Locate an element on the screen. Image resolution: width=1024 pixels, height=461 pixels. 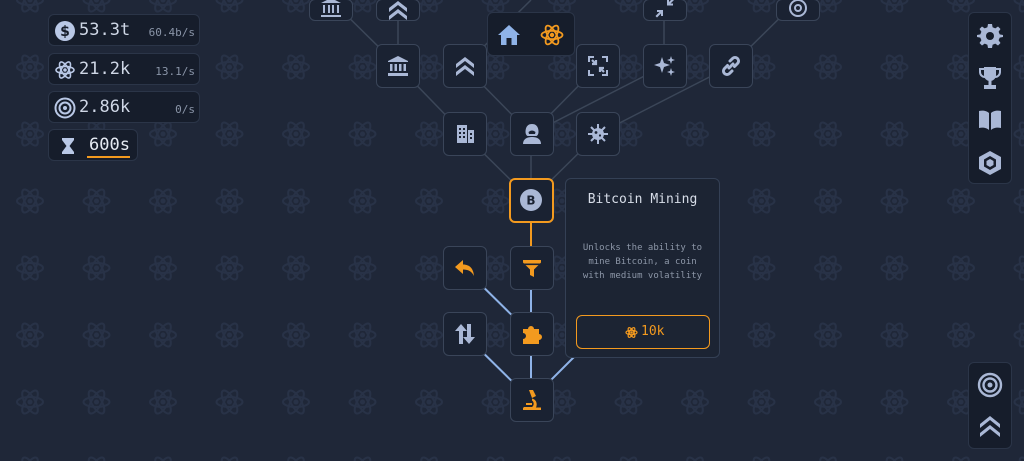
hourglass-icon is located at coordinates (68, 146).